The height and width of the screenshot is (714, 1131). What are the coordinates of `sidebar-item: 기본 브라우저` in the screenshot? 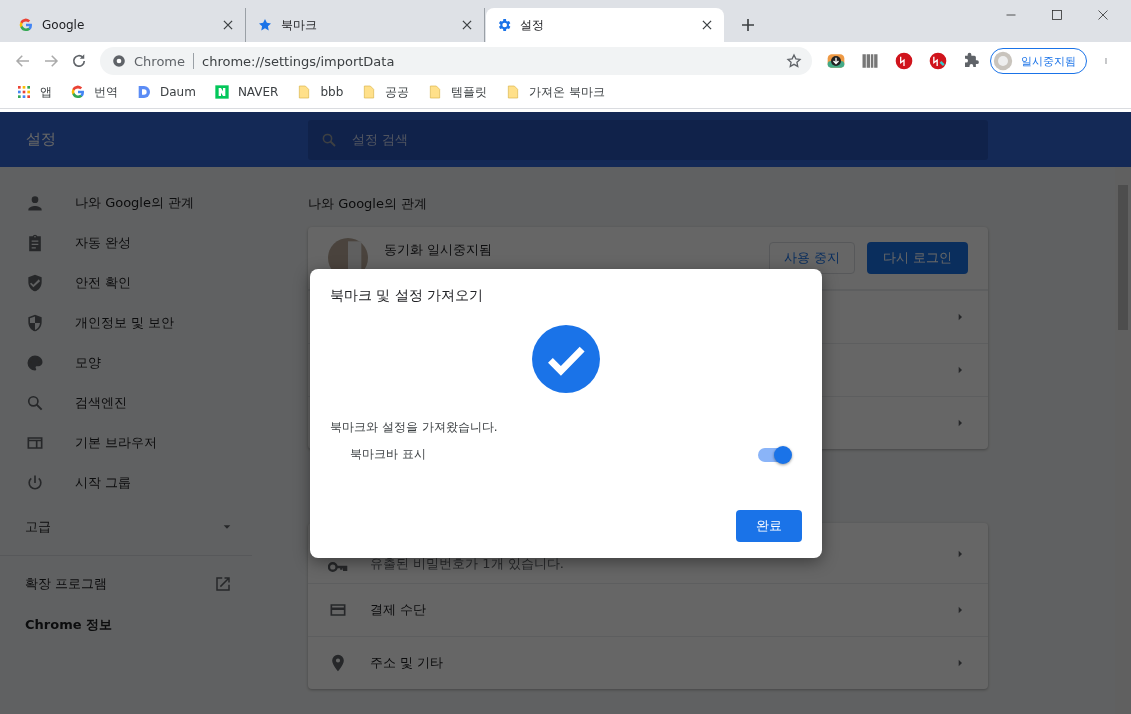 It's located at (126, 443).